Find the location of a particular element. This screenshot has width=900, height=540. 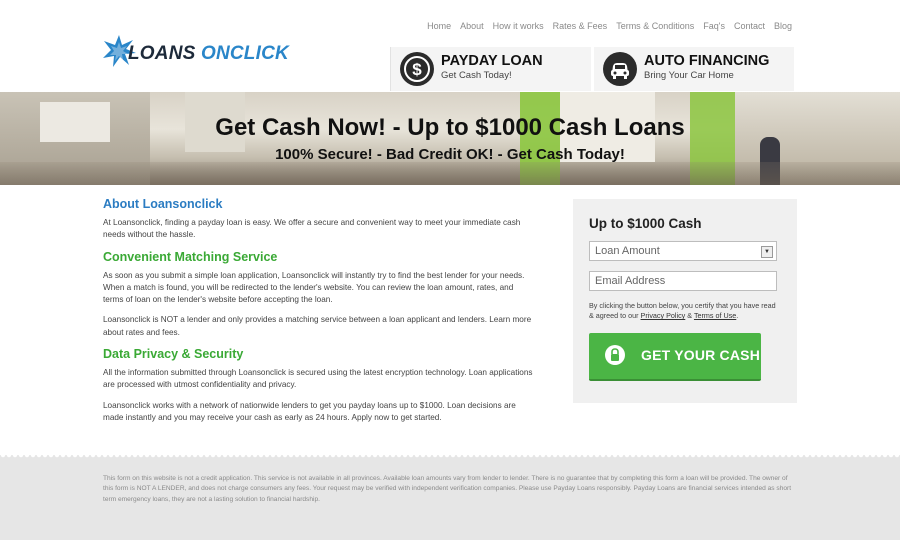

terms-of-use-link: Terms of Use is located at coordinates (715, 315).